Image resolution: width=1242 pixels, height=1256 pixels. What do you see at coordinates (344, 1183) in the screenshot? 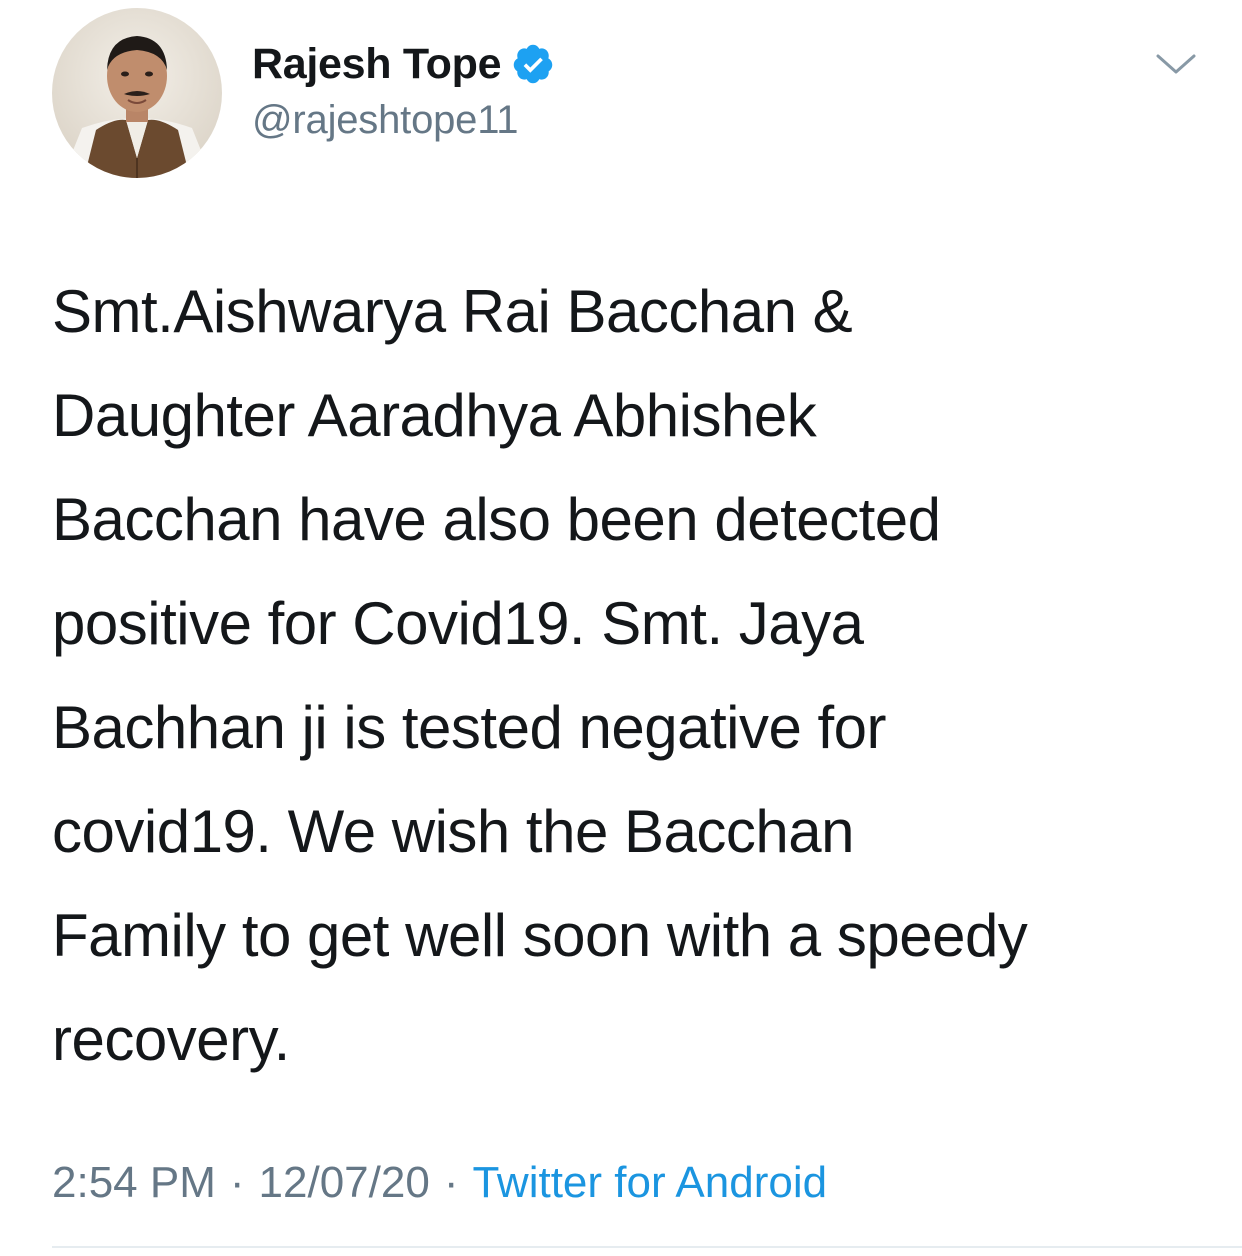
I see `tweet-date: 12/07/20` at bounding box center [344, 1183].